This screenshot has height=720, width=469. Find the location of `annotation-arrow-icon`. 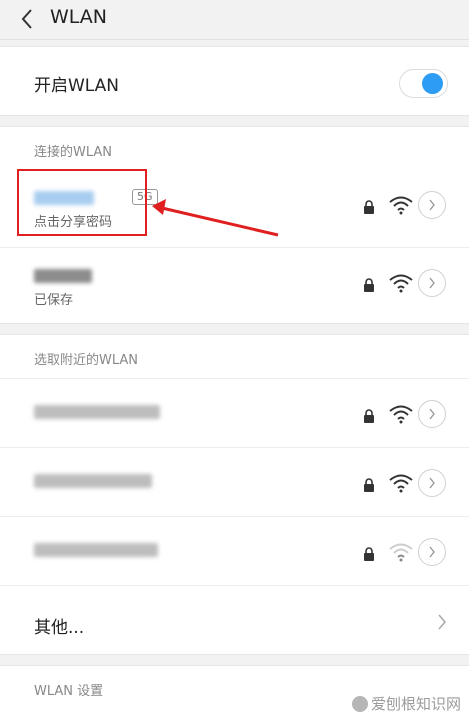

annotation-arrow-icon is located at coordinates (215, 218).